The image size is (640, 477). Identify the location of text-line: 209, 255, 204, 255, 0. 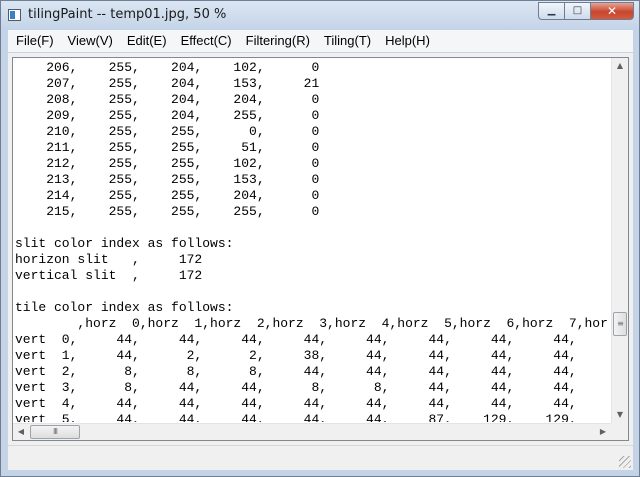
(167, 115).